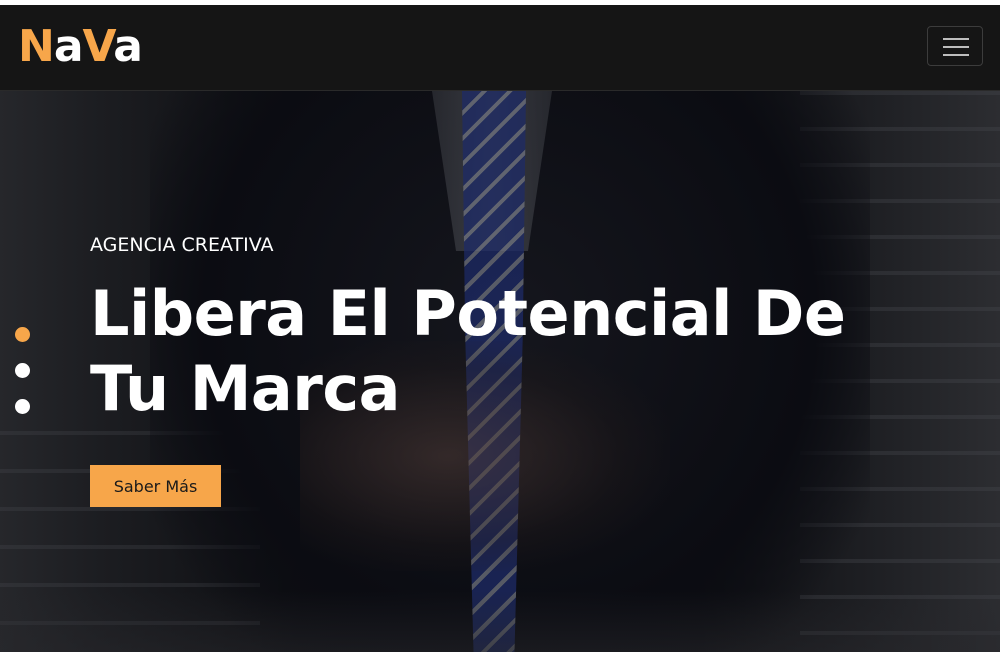 This screenshot has width=1000, height=668. I want to click on saber-mas-button: Saber Más, so click(155, 486).